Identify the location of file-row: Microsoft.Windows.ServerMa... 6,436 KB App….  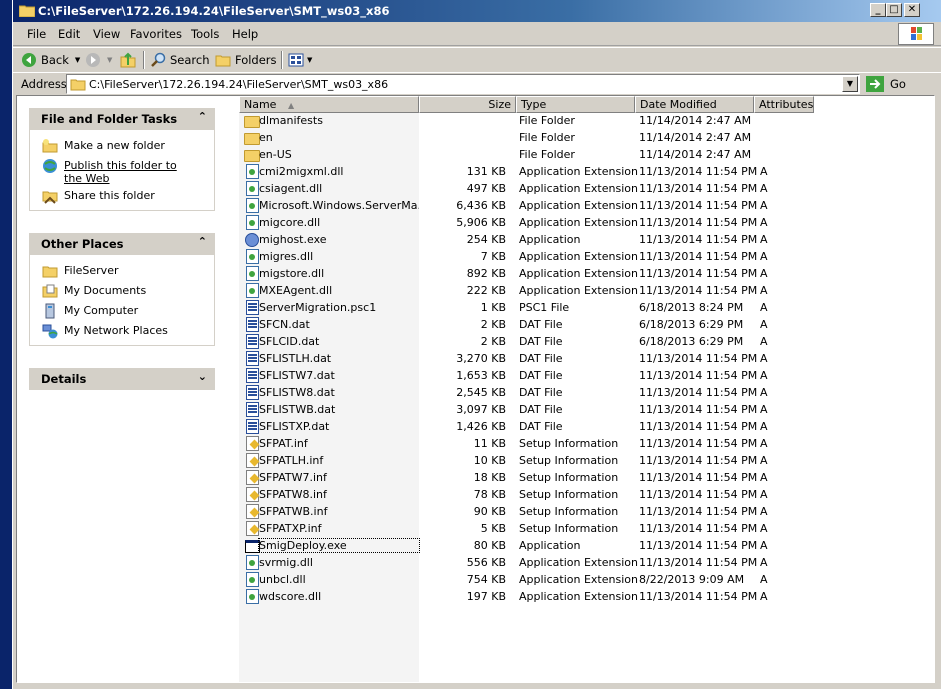
(585, 206).